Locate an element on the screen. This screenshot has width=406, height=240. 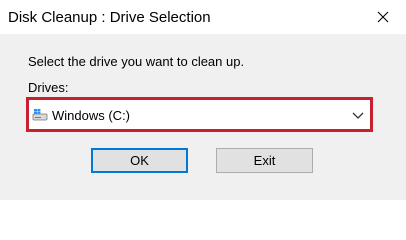
exit-button: Exit is located at coordinates (264, 160).